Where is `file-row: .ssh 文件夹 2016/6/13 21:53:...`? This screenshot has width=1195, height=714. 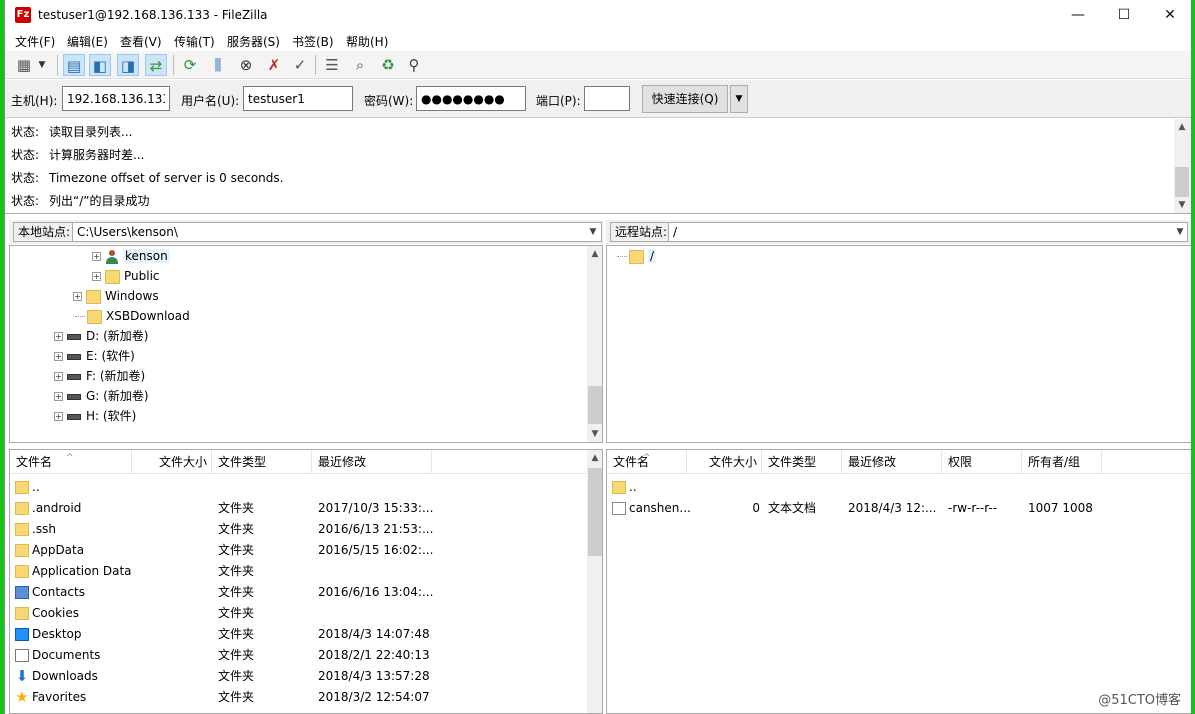 file-row: .ssh 文件夹 2016/6/13 21:53:... is located at coordinates (306, 529).